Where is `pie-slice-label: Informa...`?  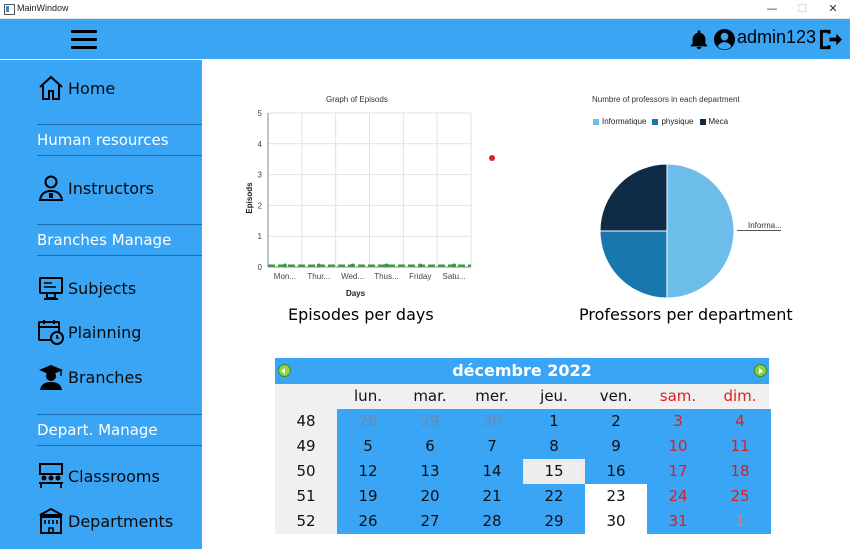
pie-slice-label: Informa... is located at coordinates (765, 225).